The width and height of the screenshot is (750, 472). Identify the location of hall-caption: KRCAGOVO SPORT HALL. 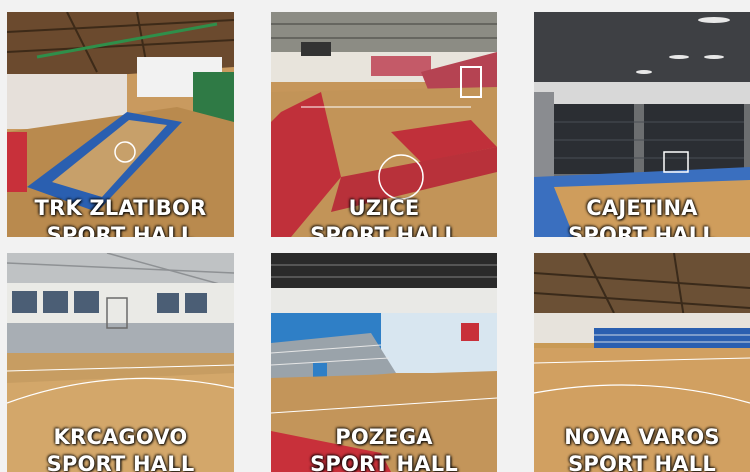
(120, 448).